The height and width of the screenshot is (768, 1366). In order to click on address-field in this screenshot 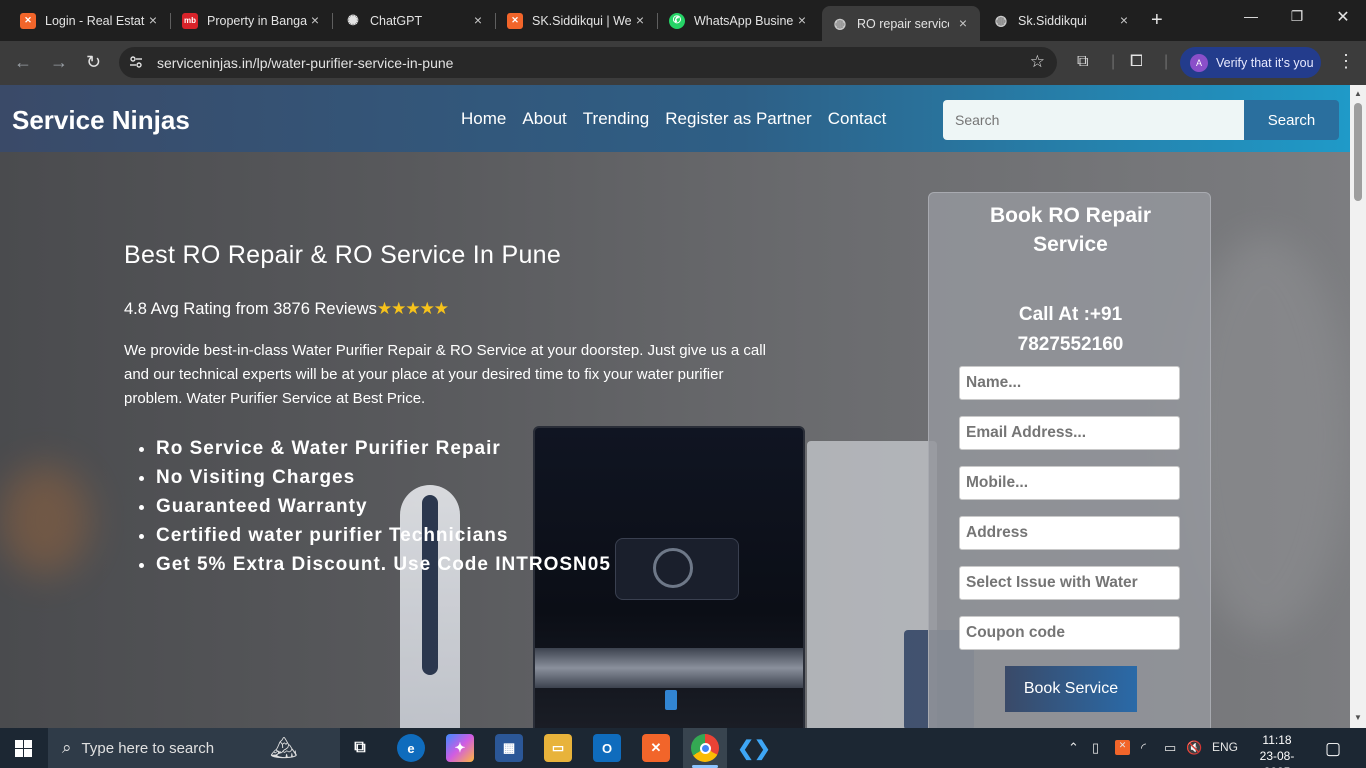, I will do `click(1069, 533)`.